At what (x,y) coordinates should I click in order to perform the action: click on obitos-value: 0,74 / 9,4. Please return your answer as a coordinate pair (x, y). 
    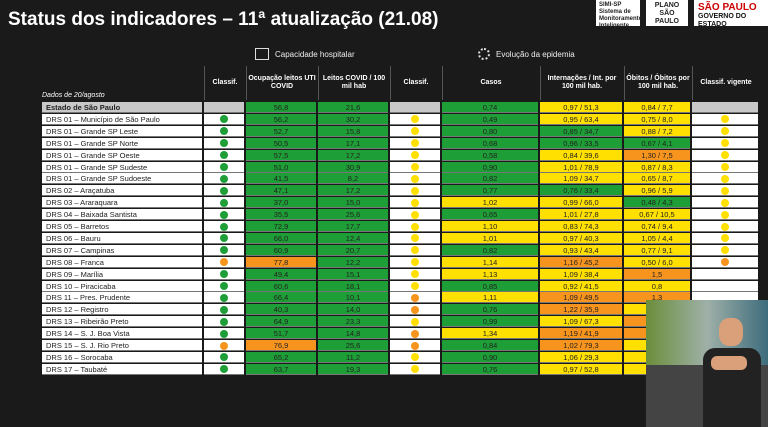
    Looking at the image, I should click on (657, 226).